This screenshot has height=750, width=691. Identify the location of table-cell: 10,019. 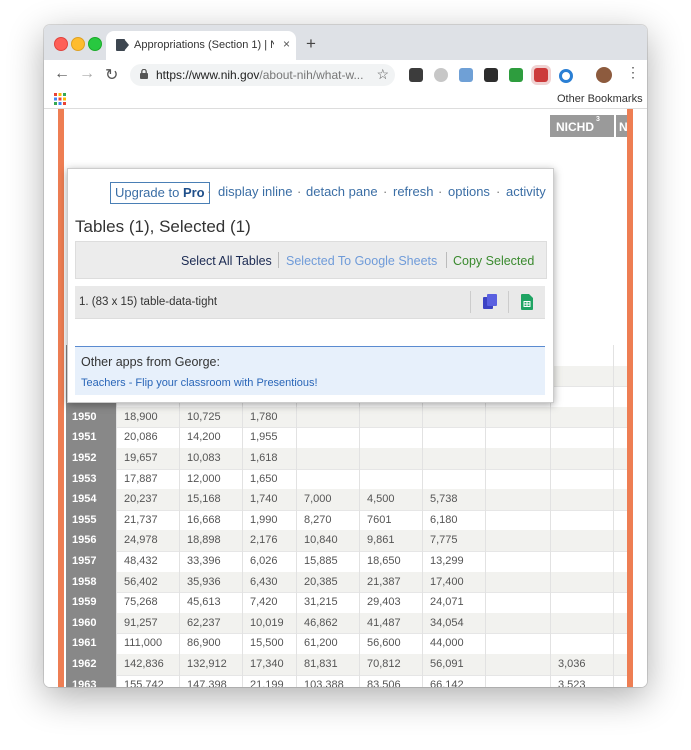
(269, 623).